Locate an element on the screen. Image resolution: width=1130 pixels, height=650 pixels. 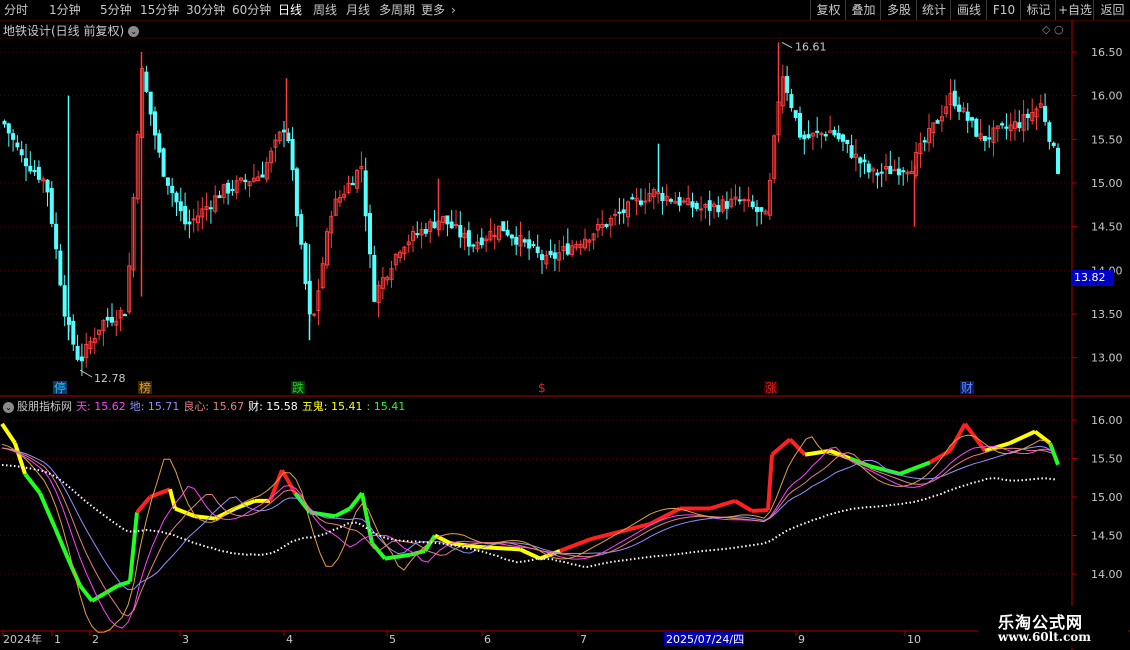
current-price-tag: 13.82 is located at coordinates (1092, 278).